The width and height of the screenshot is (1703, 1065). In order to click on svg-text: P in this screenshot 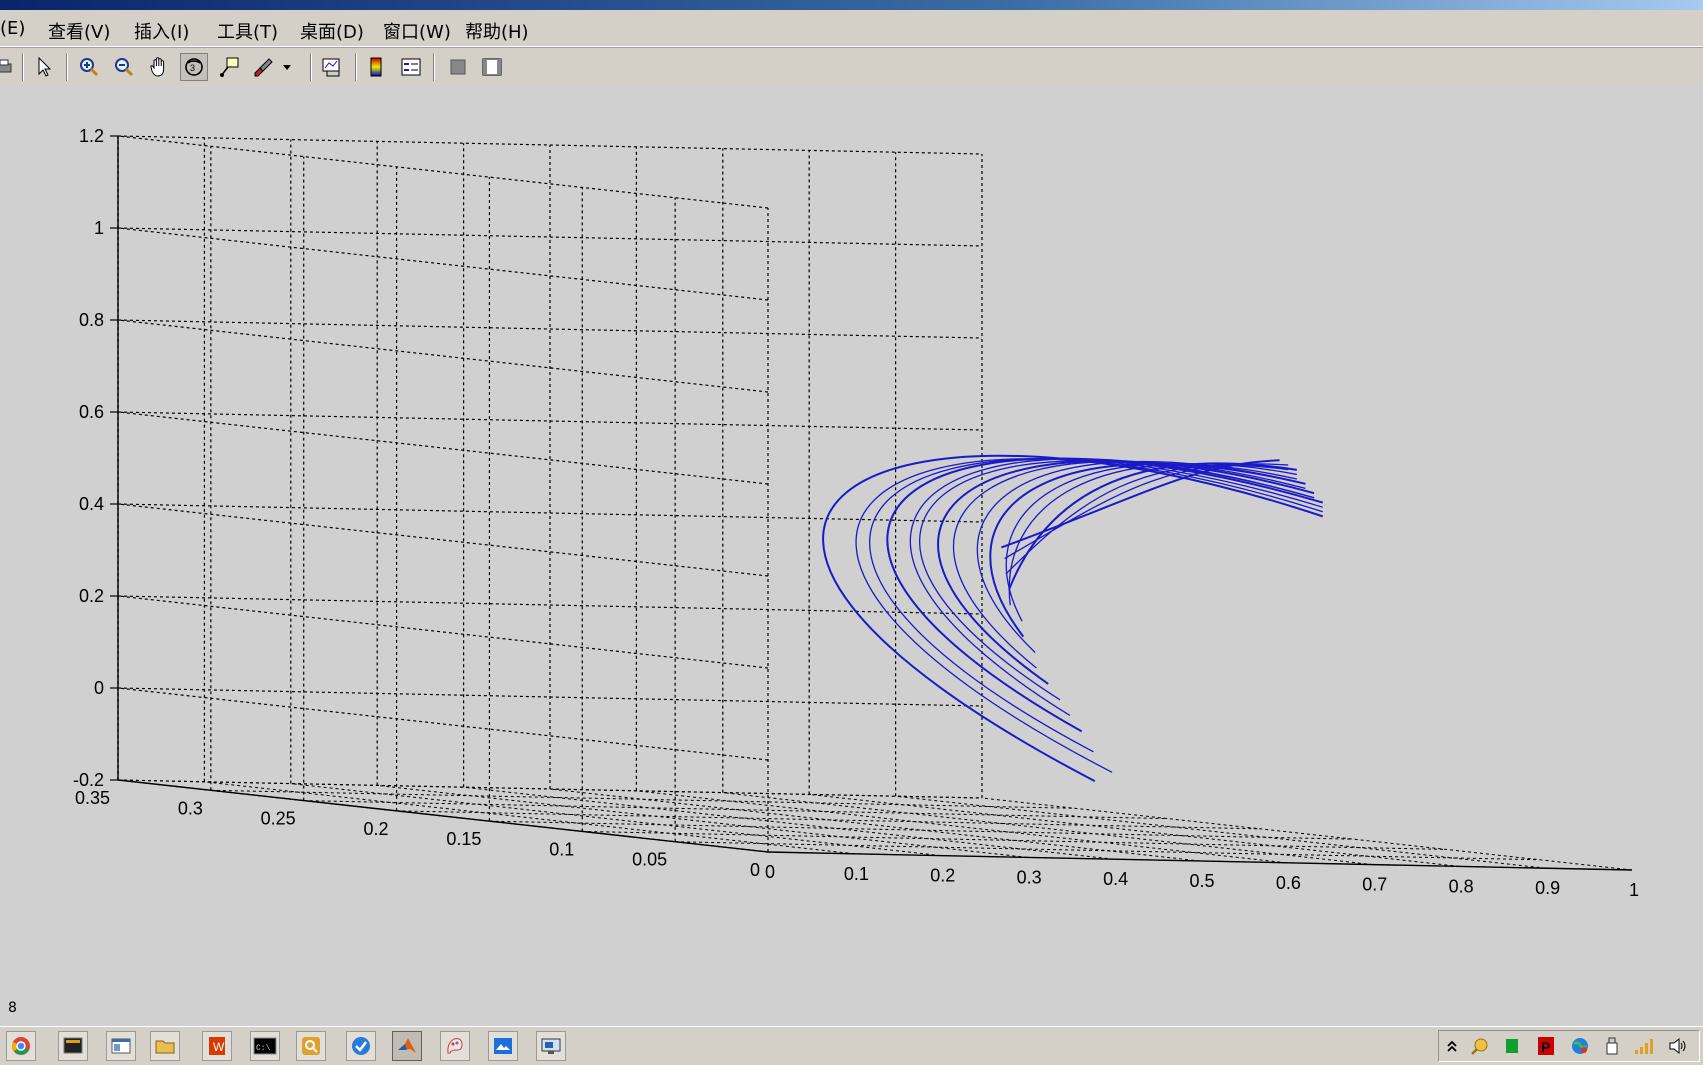, I will do `click(1545, 1047)`.